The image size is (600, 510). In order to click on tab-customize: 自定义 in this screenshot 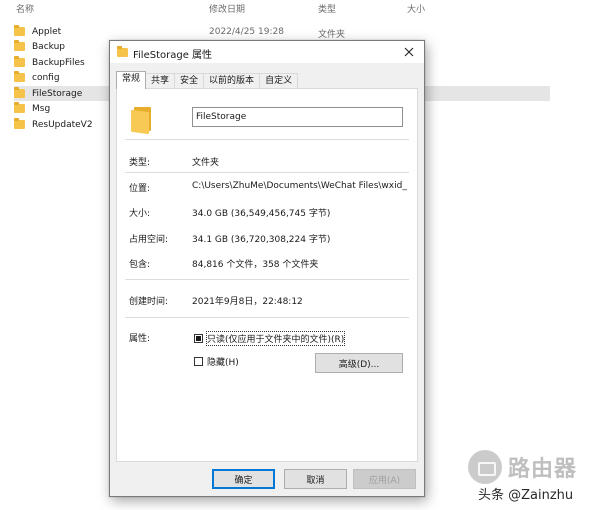, I will do `click(279, 81)`.